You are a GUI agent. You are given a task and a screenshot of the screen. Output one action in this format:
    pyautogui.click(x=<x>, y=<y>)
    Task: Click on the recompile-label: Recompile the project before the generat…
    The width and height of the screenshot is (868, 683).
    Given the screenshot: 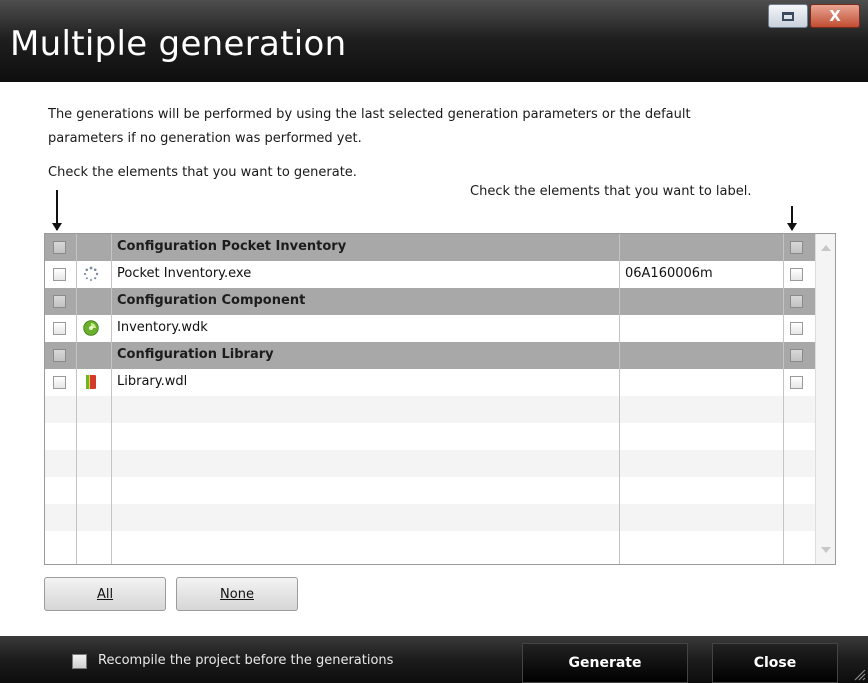 What is the action you would take?
    pyautogui.click(x=246, y=660)
    